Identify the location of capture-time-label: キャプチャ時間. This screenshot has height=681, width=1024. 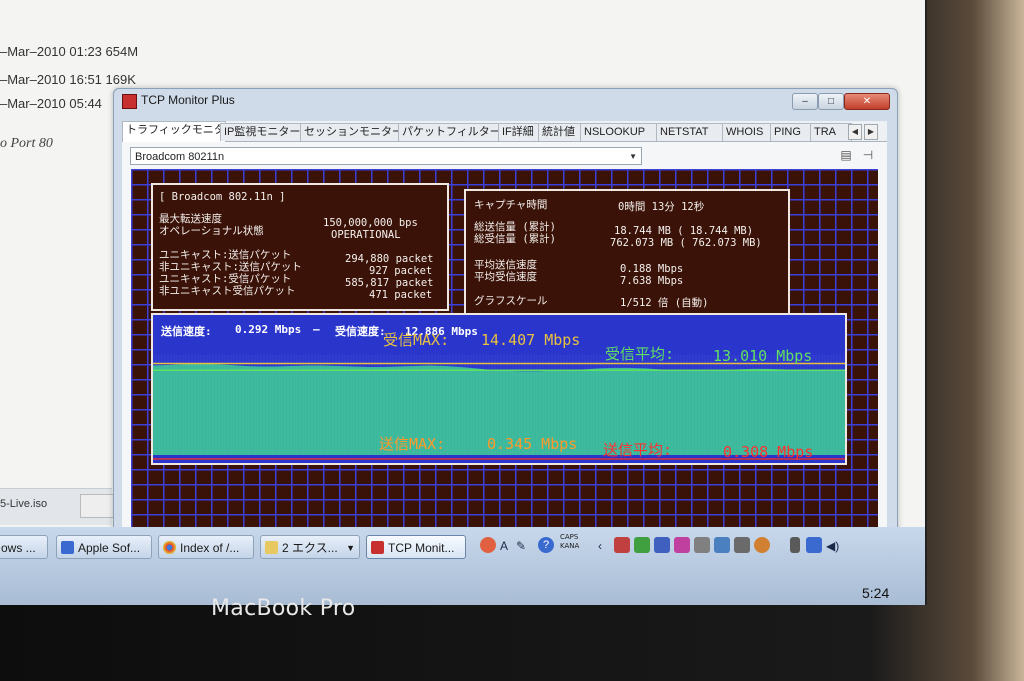
(511, 205).